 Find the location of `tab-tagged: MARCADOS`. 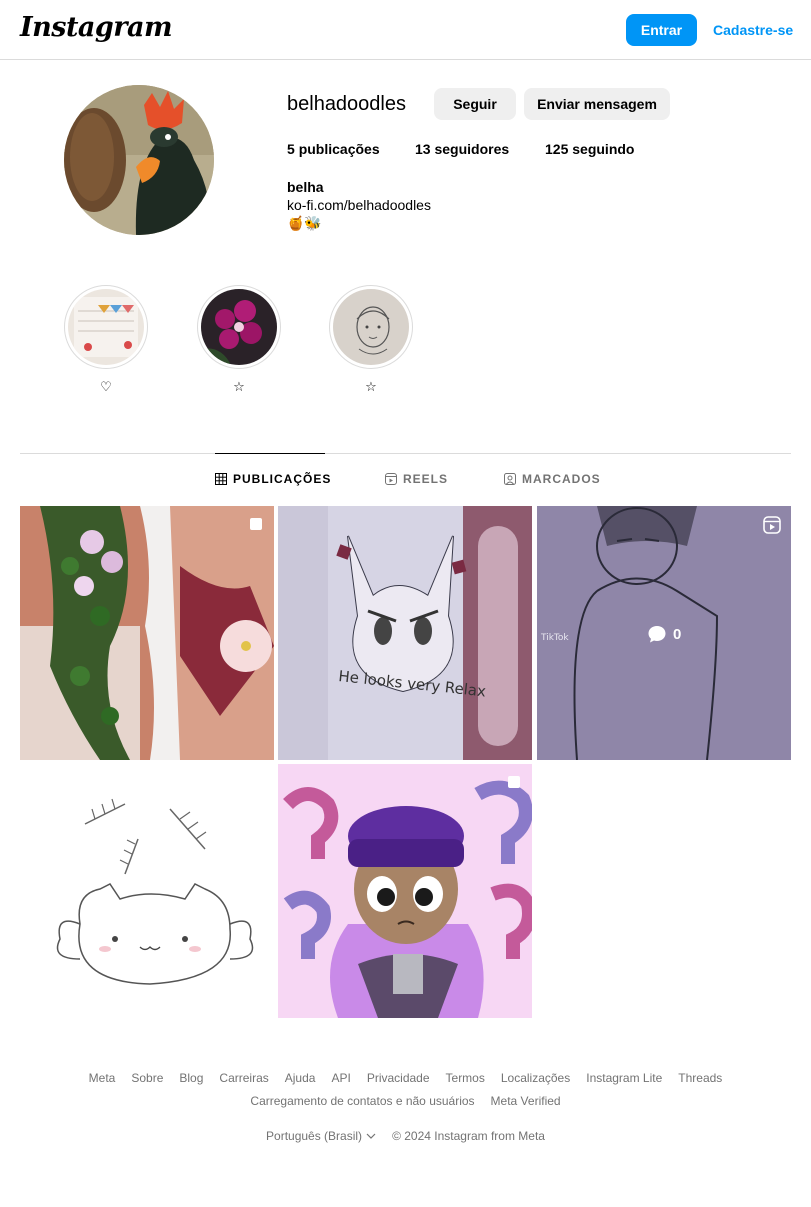

tab-tagged: MARCADOS is located at coordinates (552, 479).